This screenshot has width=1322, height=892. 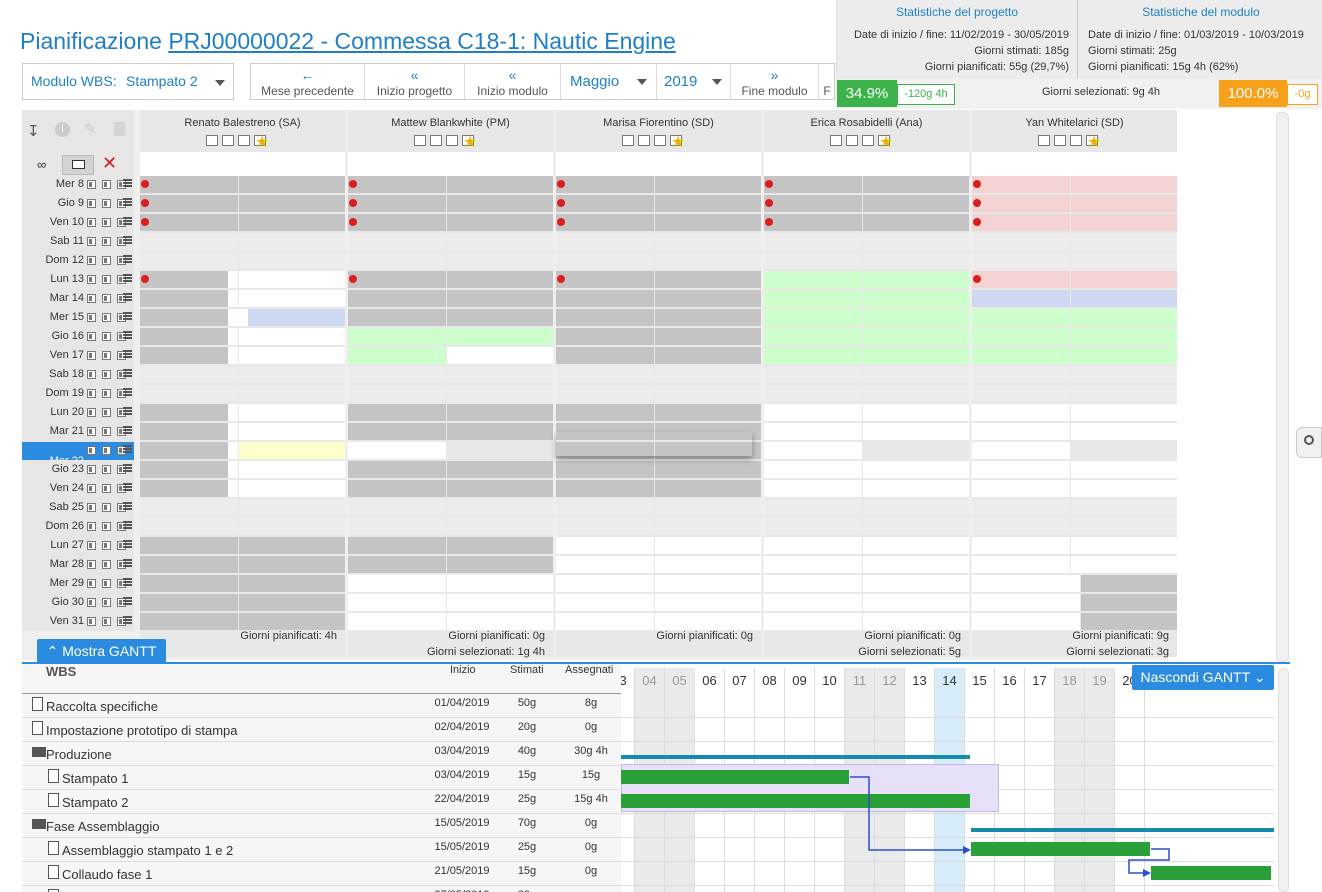 I want to click on day-row: Mar 28, so click(x=78, y=565).